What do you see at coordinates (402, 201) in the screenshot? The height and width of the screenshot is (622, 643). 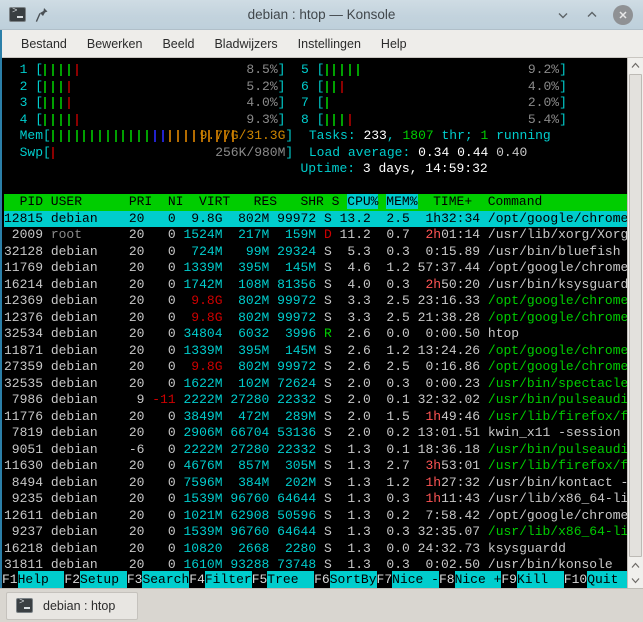 I see `column-header-mem: MEM%` at bounding box center [402, 201].